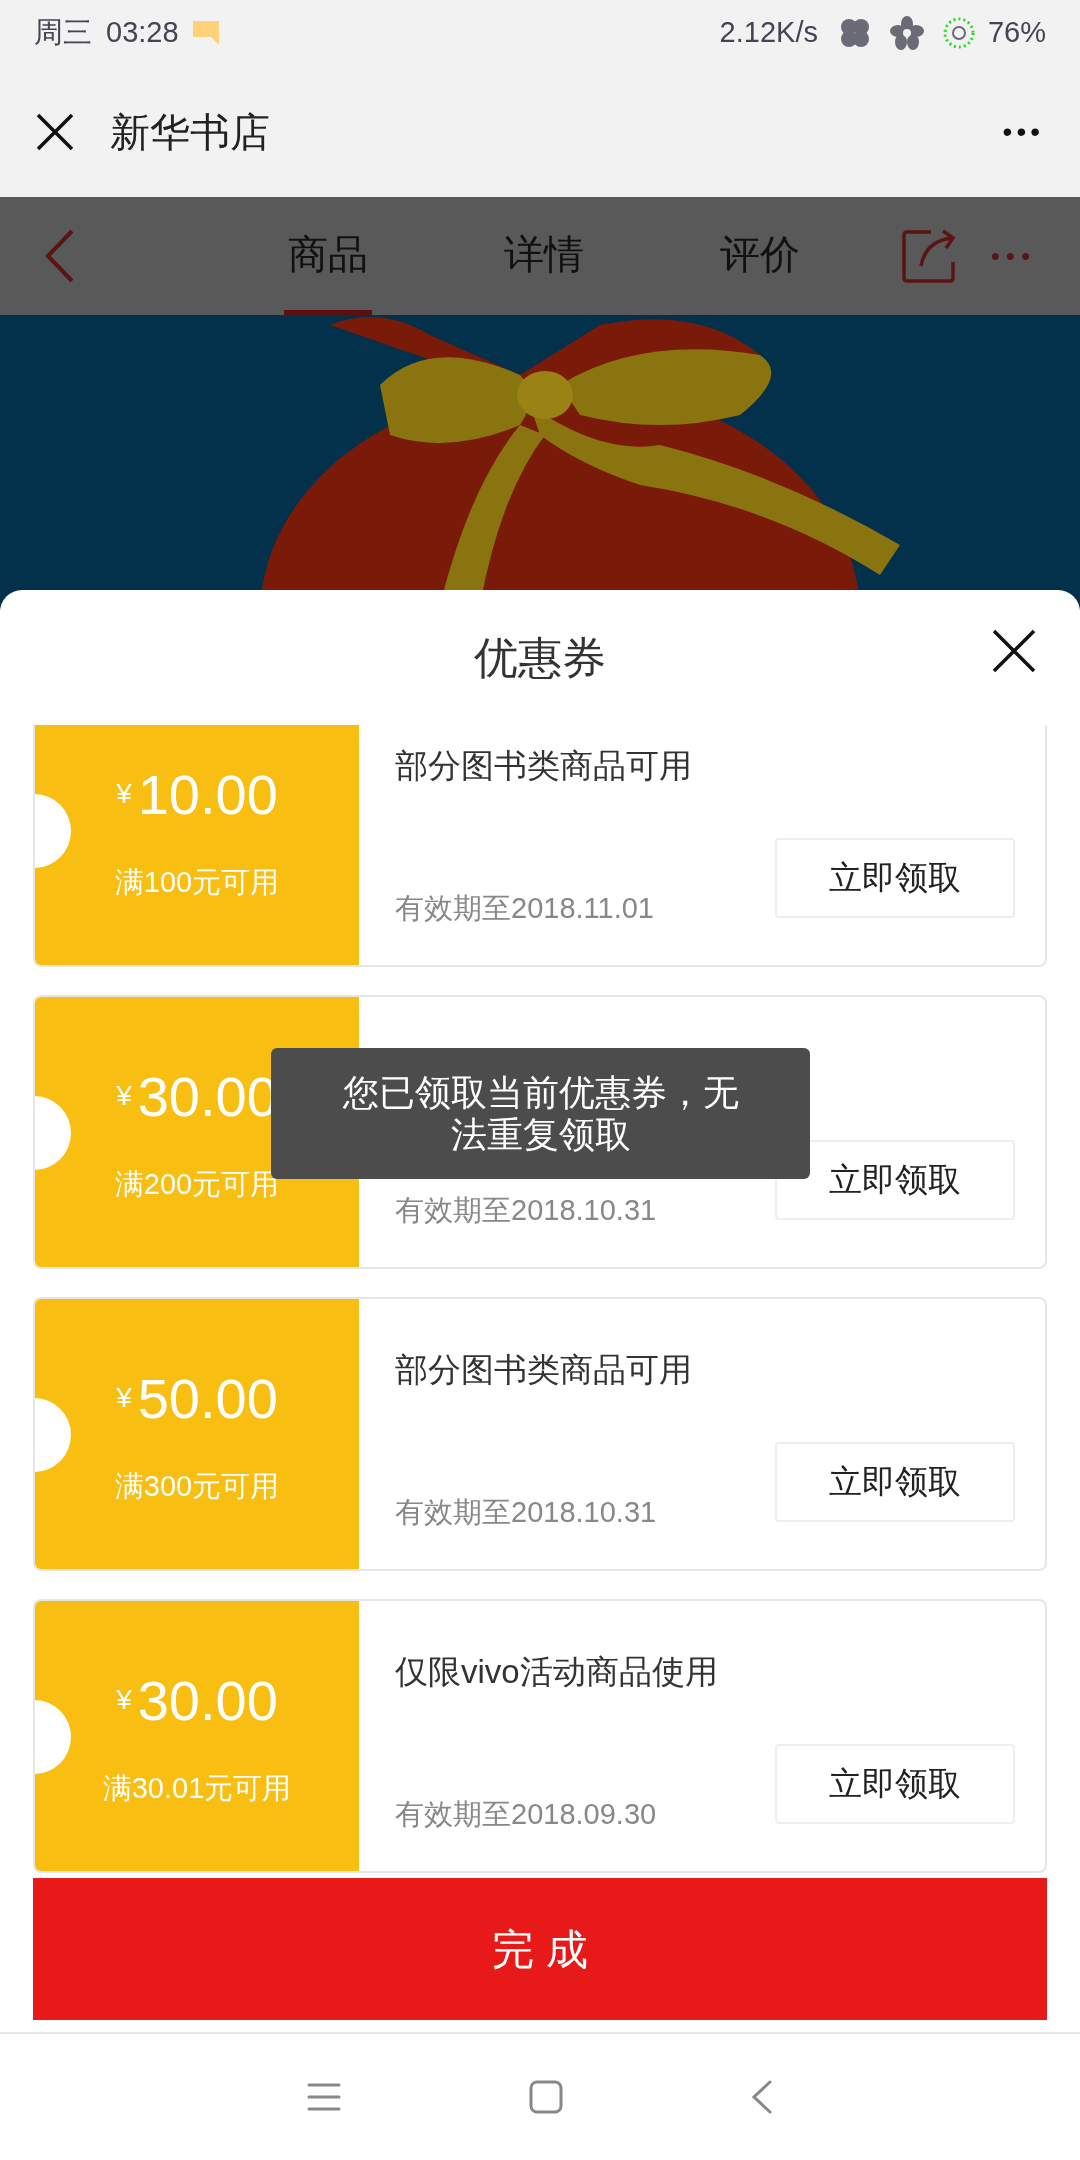 The width and height of the screenshot is (1080, 2160). I want to click on coupon-amount: 10.00, so click(207, 795).